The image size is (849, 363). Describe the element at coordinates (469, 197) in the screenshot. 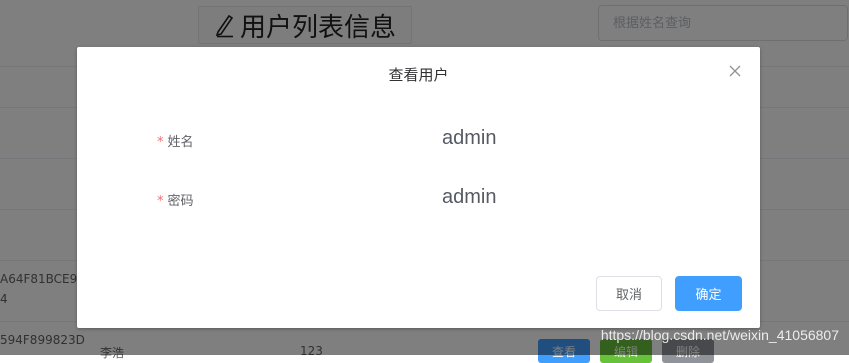

I see `password-value: admin` at that location.